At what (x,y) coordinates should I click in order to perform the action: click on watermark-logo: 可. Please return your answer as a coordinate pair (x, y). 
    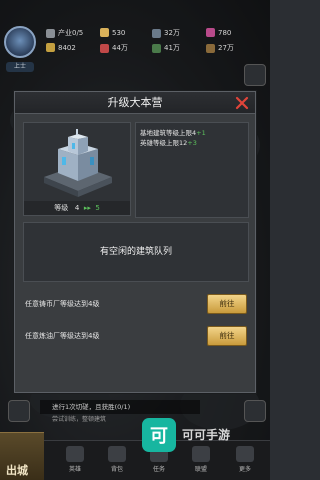
    Looking at the image, I should click on (159, 435).